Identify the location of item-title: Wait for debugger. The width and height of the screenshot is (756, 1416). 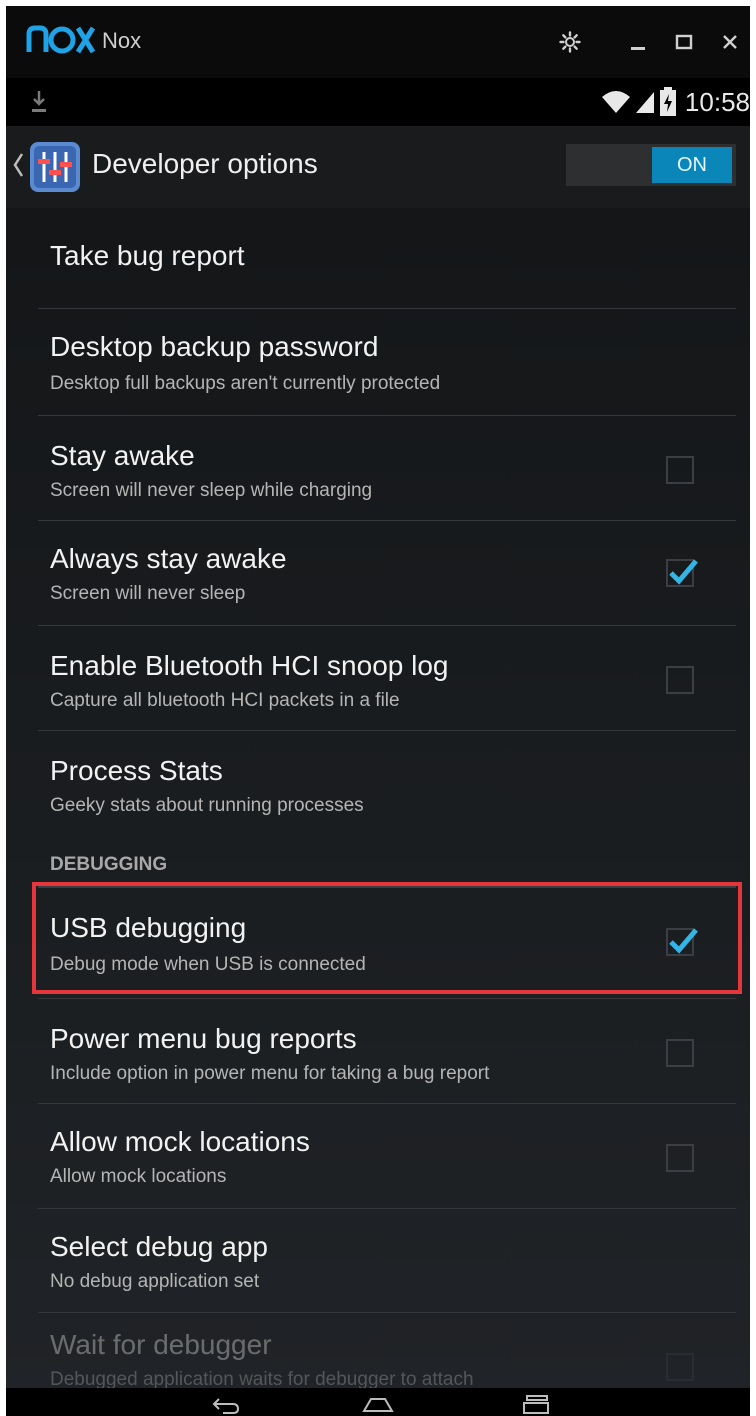
(161, 1344).